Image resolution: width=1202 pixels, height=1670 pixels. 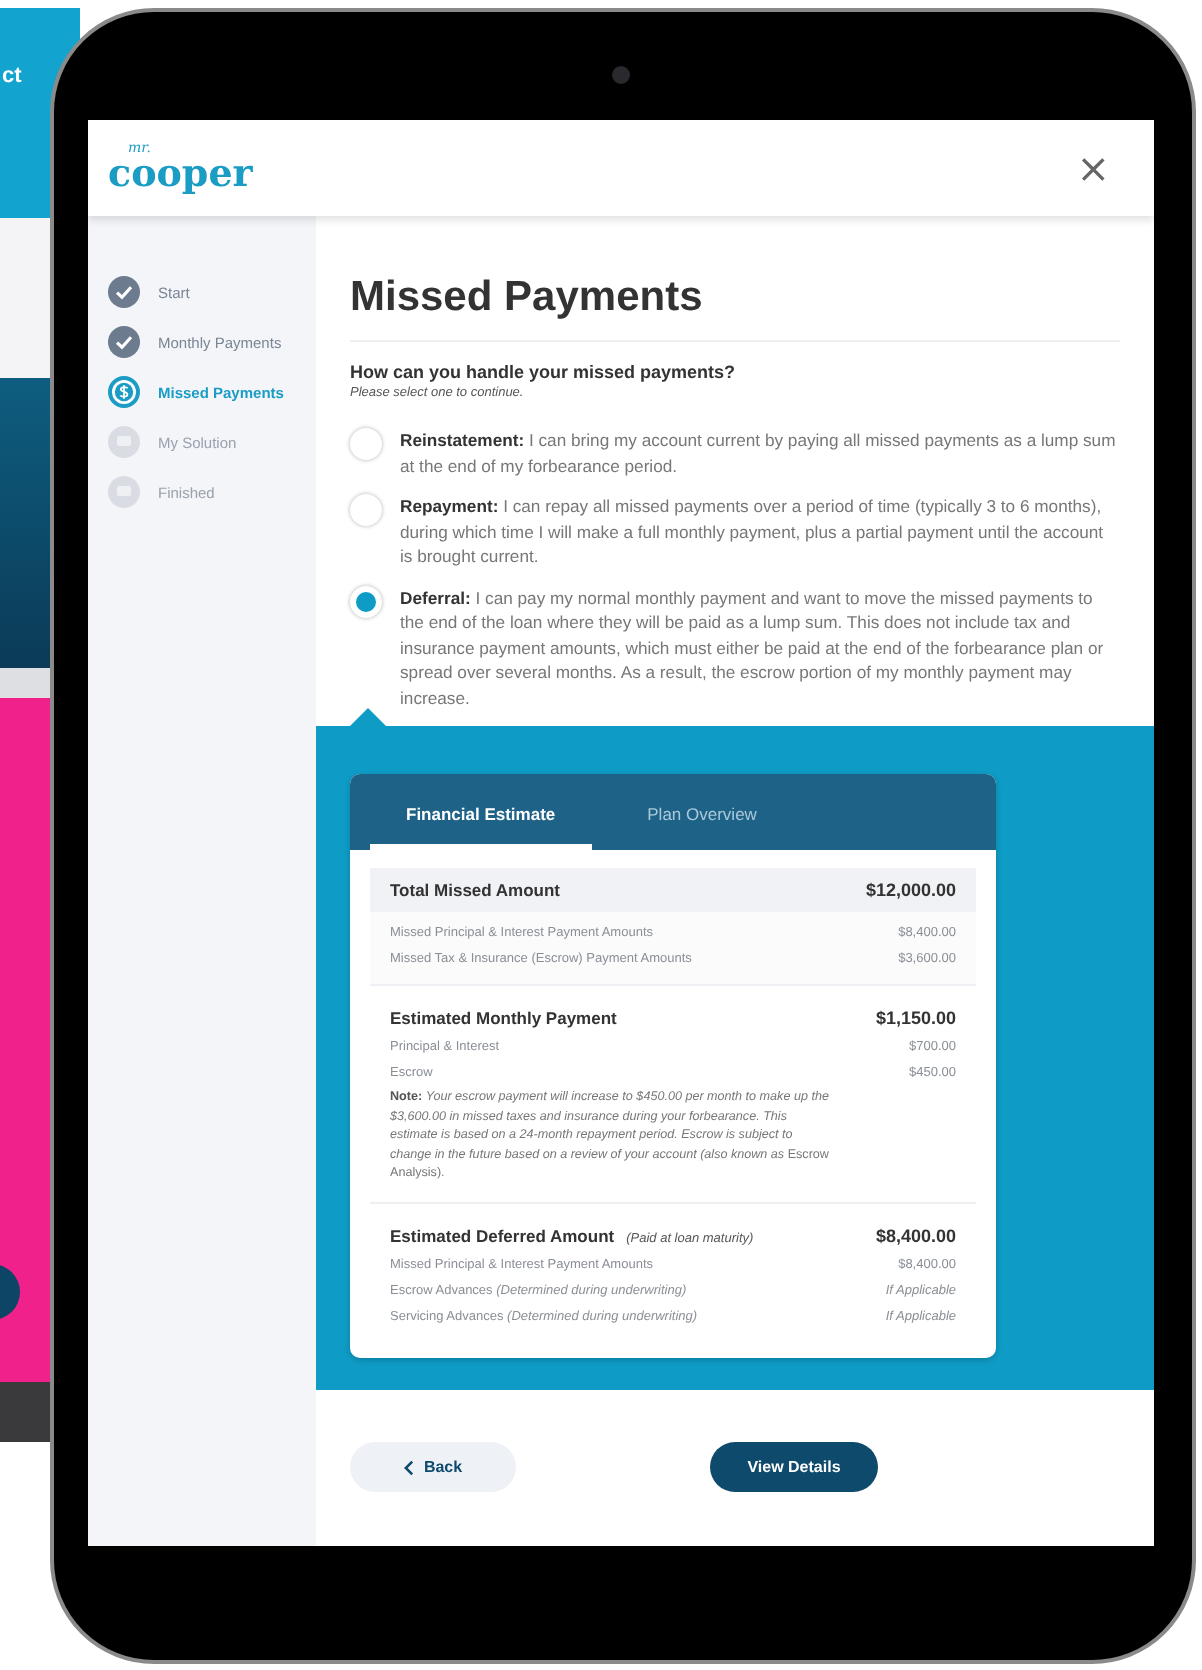 What do you see at coordinates (910, 890) in the screenshot?
I see `total-amount: $12,000.00` at bounding box center [910, 890].